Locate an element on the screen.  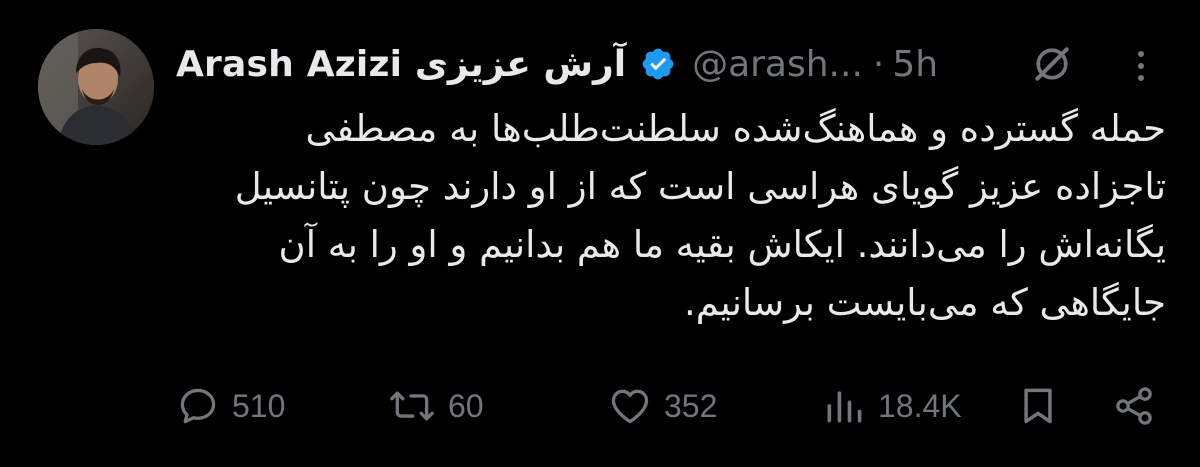
views-icon is located at coordinates (844, 406).